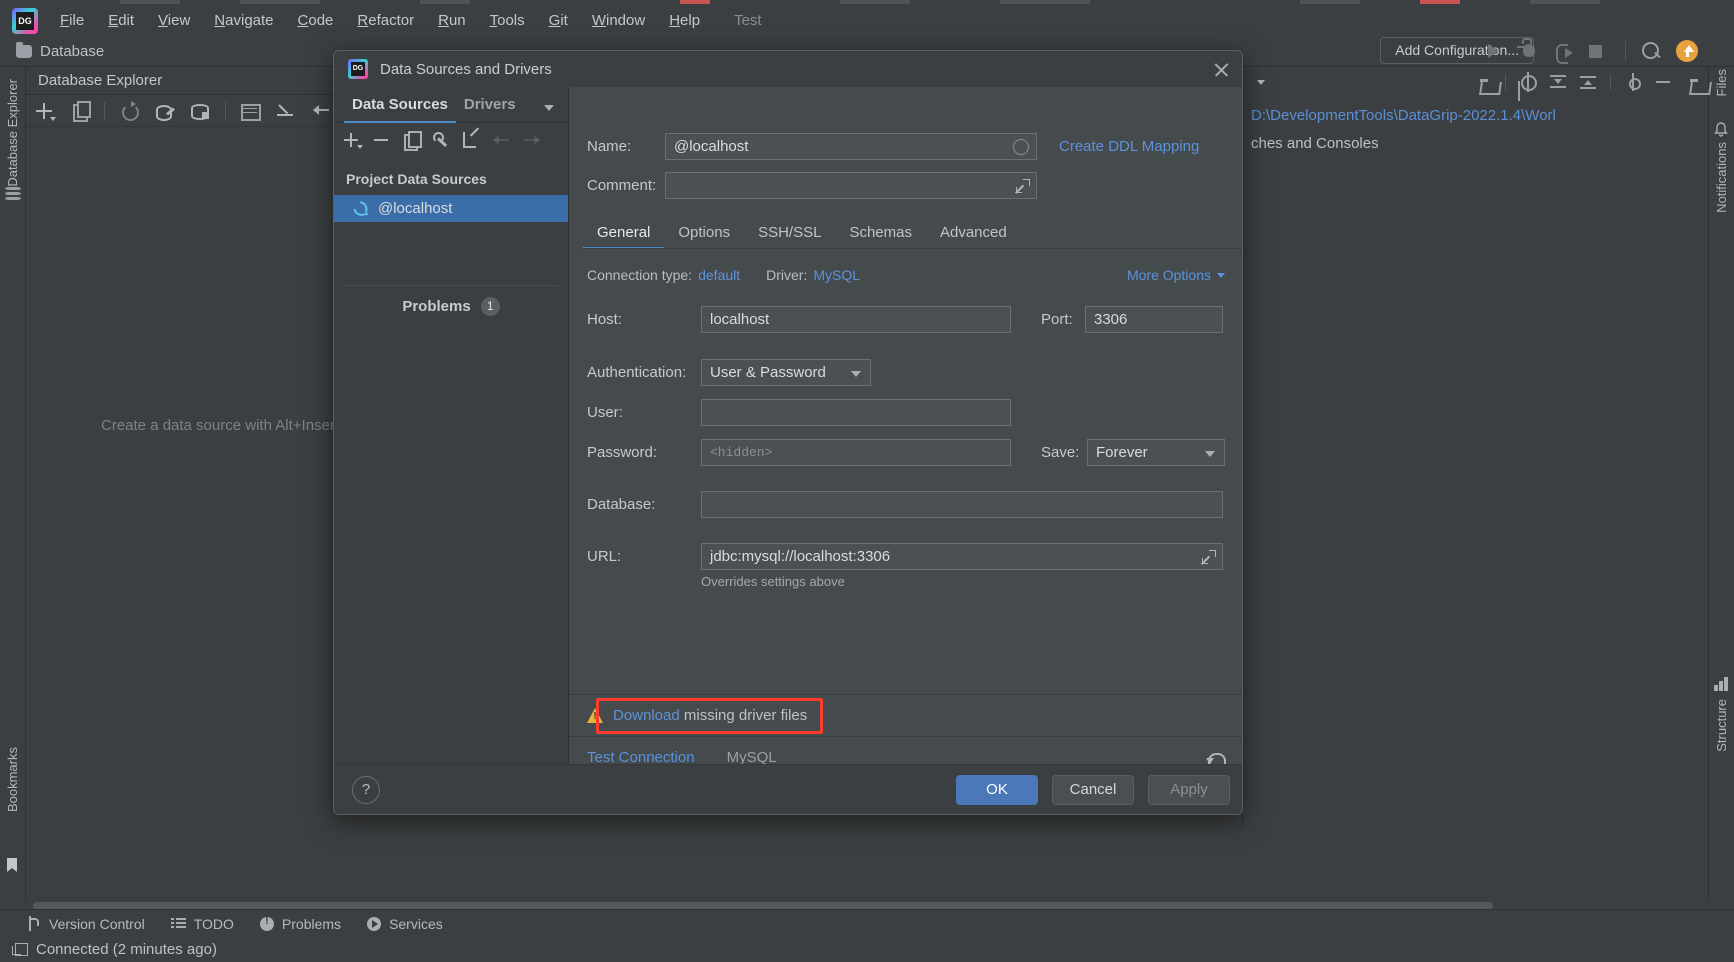 Image resolution: width=1734 pixels, height=962 pixels. I want to click on status-item-label: TODO, so click(213, 923).